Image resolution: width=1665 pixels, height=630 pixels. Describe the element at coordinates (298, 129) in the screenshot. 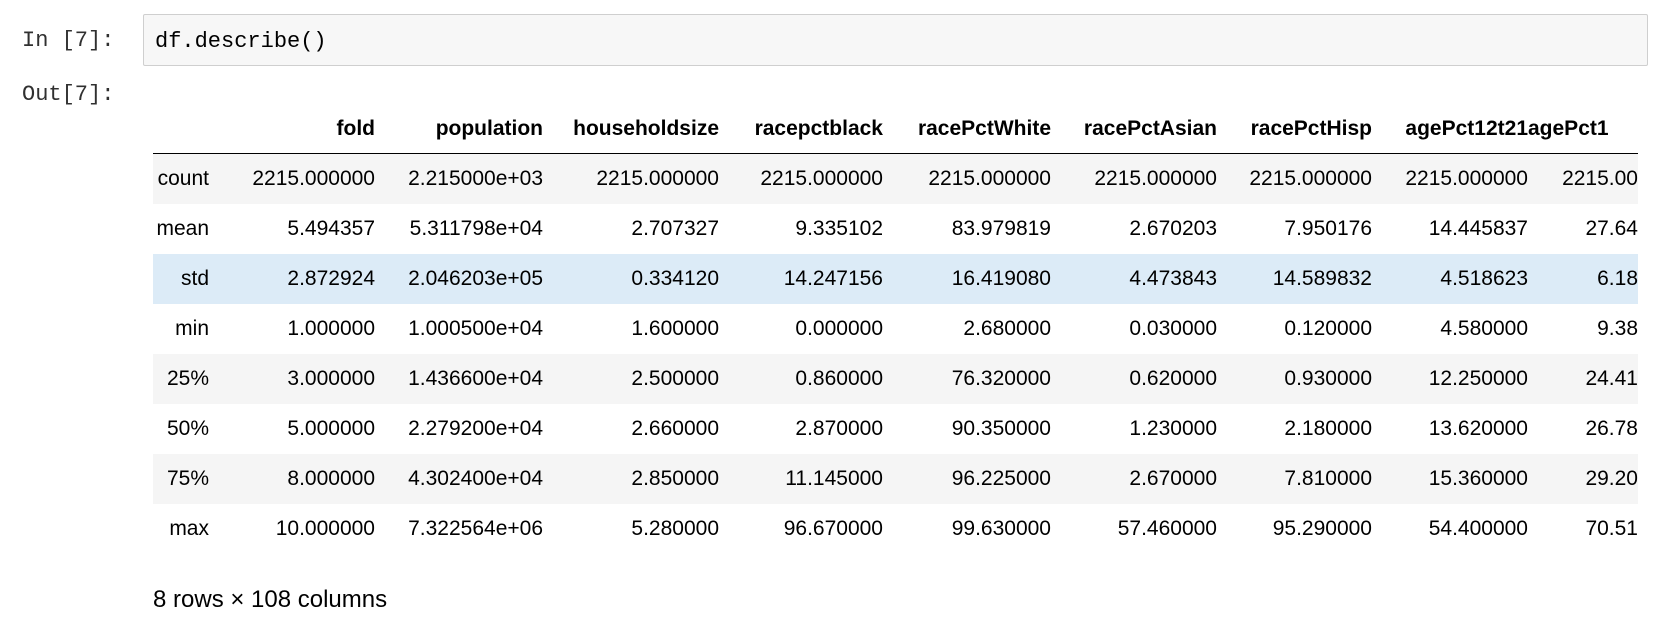

I see `column-header: fold` at that location.